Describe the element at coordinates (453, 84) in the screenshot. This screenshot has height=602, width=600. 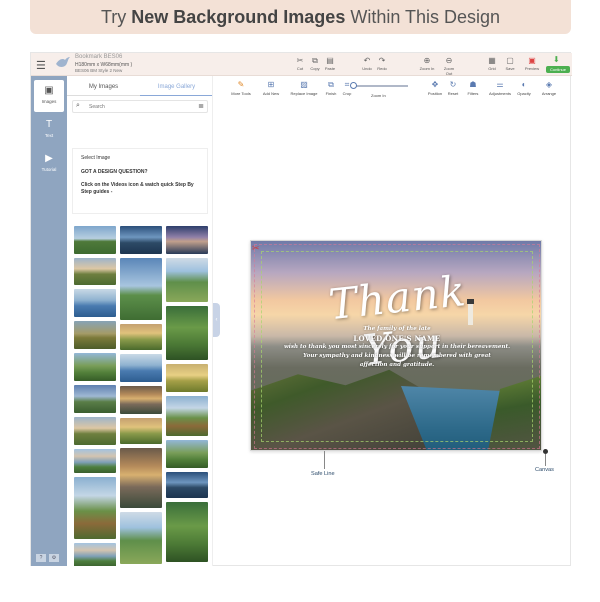
I see `reset-icon: ↻` at that location.